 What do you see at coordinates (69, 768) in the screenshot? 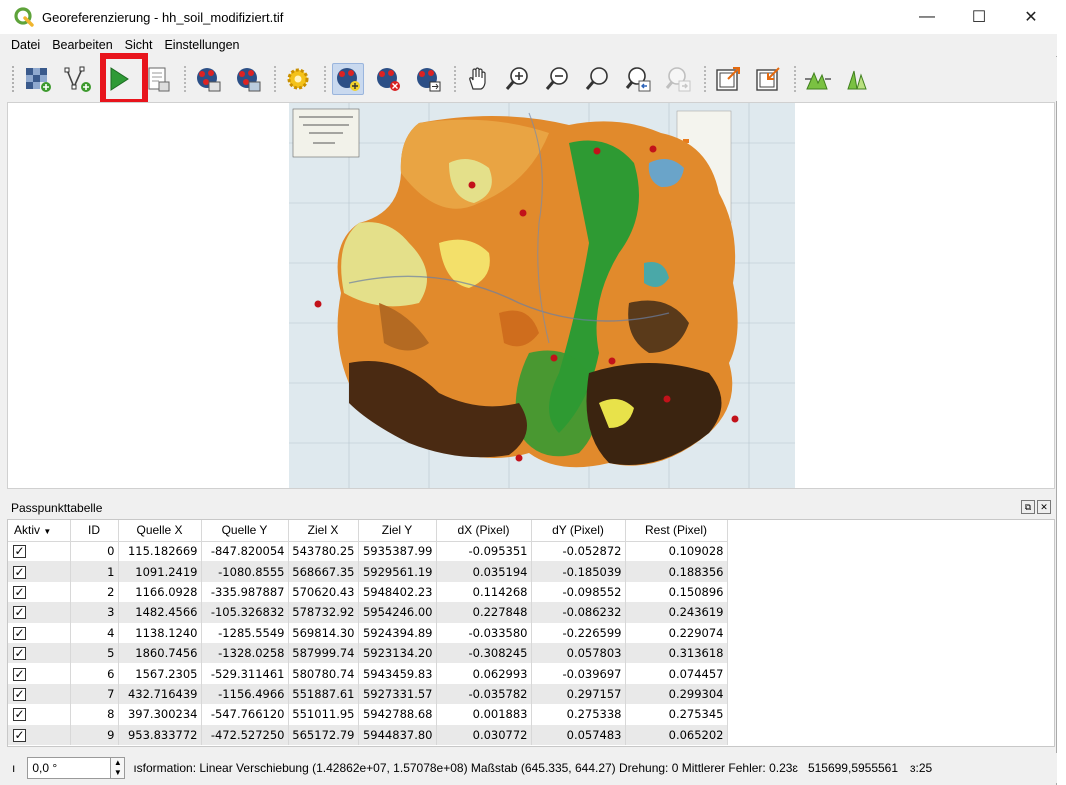
I see `rotation-input: 0,0 °` at bounding box center [69, 768].